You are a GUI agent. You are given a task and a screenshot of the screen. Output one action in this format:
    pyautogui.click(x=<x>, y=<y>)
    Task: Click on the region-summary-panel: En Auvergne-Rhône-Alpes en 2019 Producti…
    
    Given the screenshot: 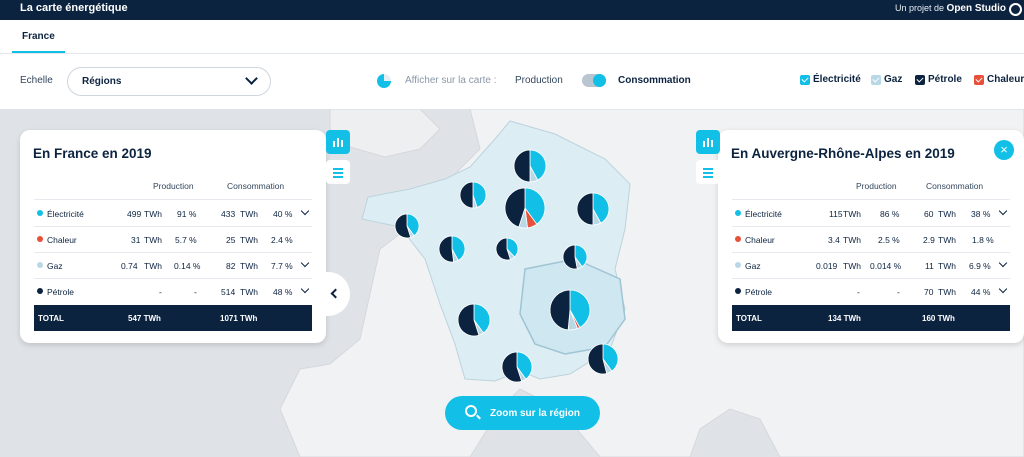 What is the action you would take?
    pyautogui.click(x=871, y=236)
    